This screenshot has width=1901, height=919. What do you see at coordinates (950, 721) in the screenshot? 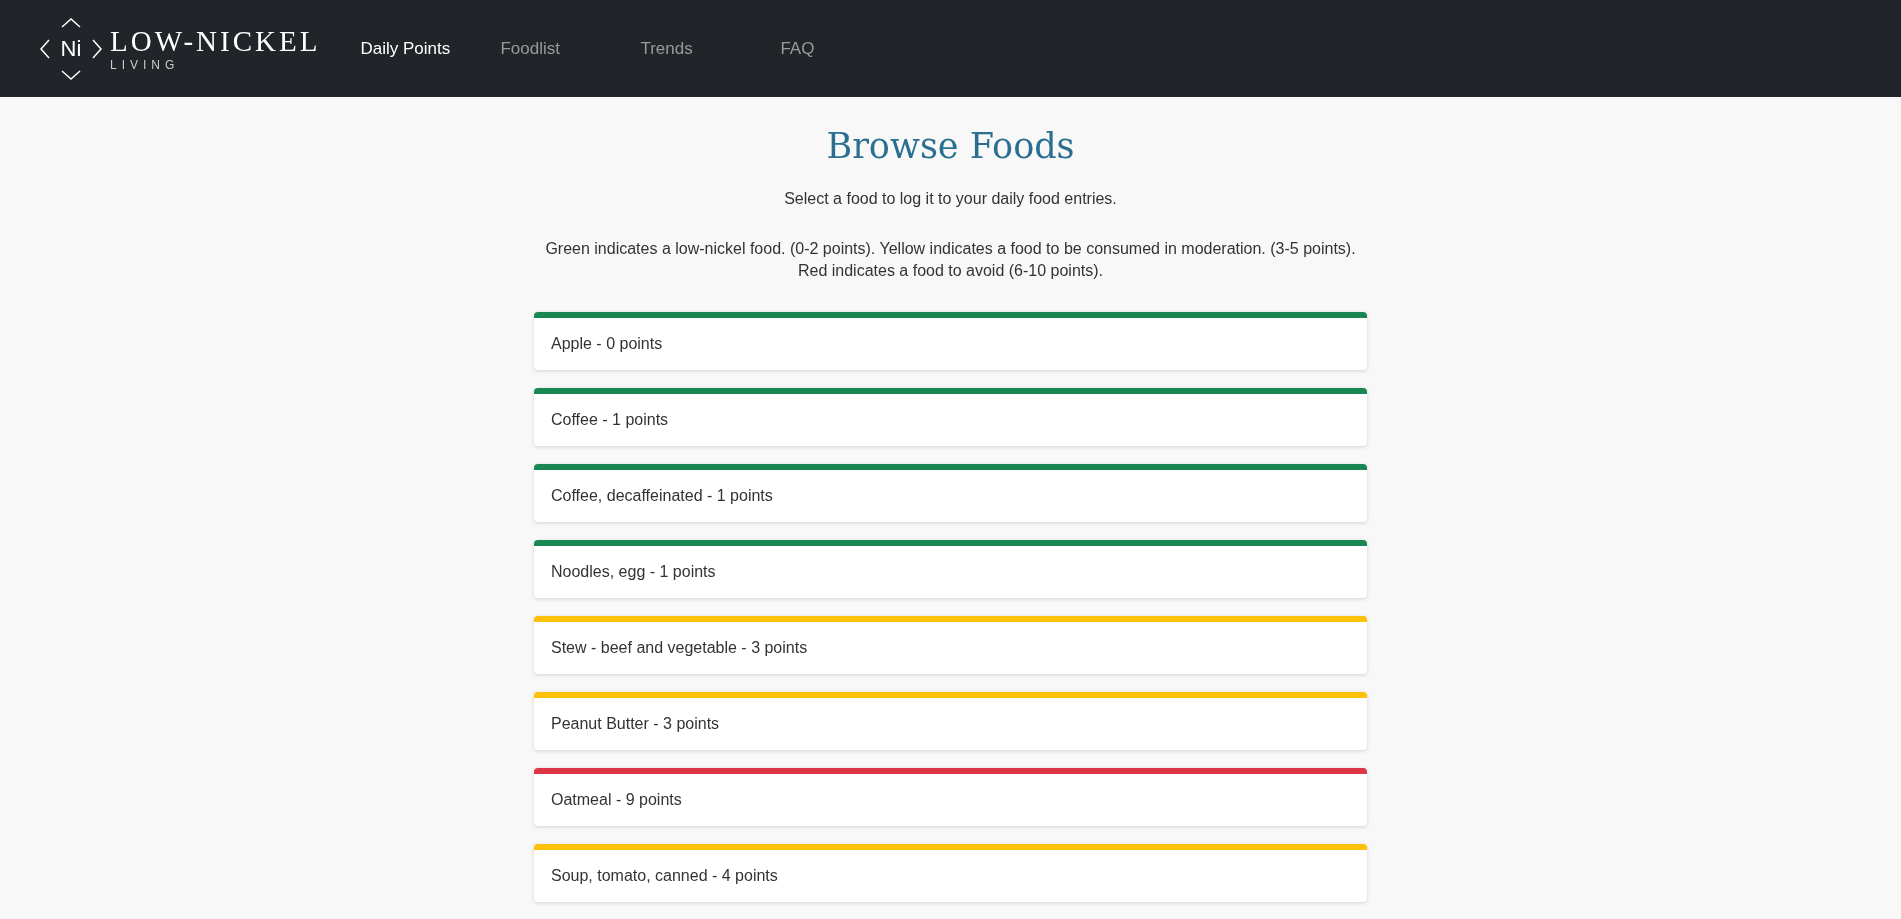
I see `food-card: Peanut Butter - 3 points` at bounding box center [950, 721].